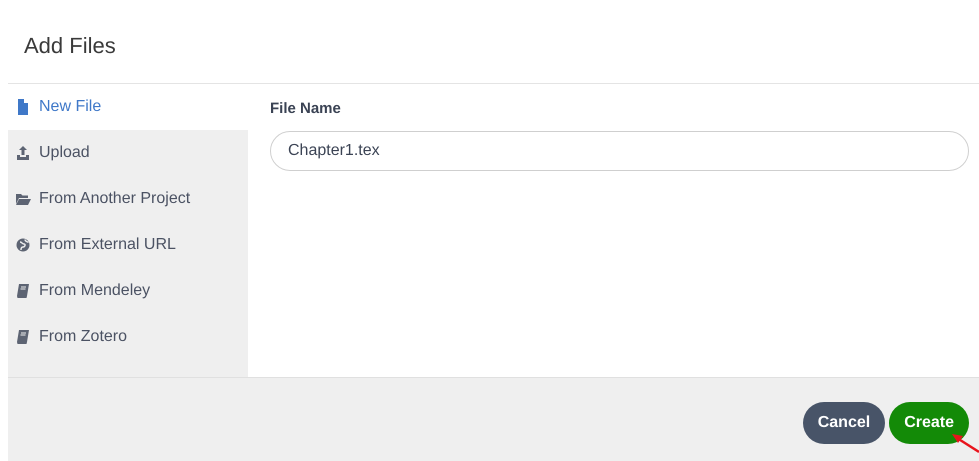  Describe the element at coordinates (24, 245) in the screenshot. I see `globe-icon` at that location.